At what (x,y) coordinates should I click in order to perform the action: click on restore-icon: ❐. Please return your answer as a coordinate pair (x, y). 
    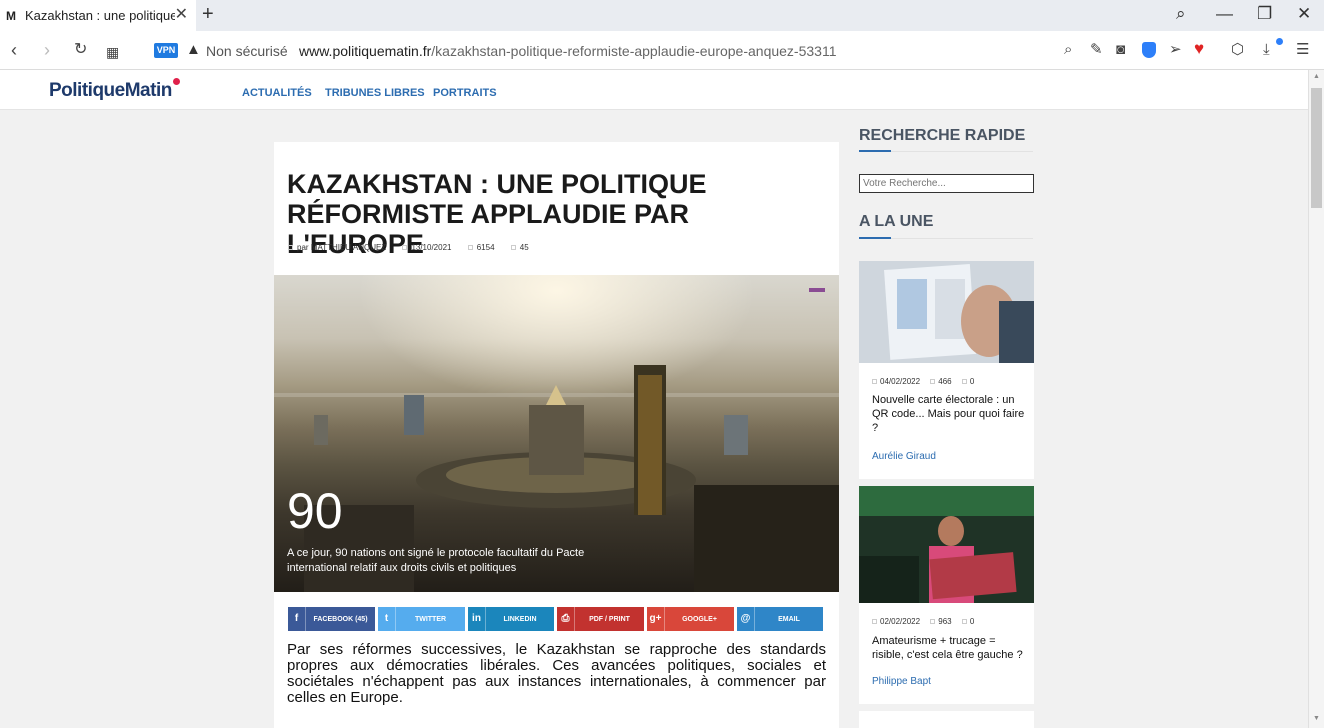
    Looking at the image, I should click on (1264, 14).